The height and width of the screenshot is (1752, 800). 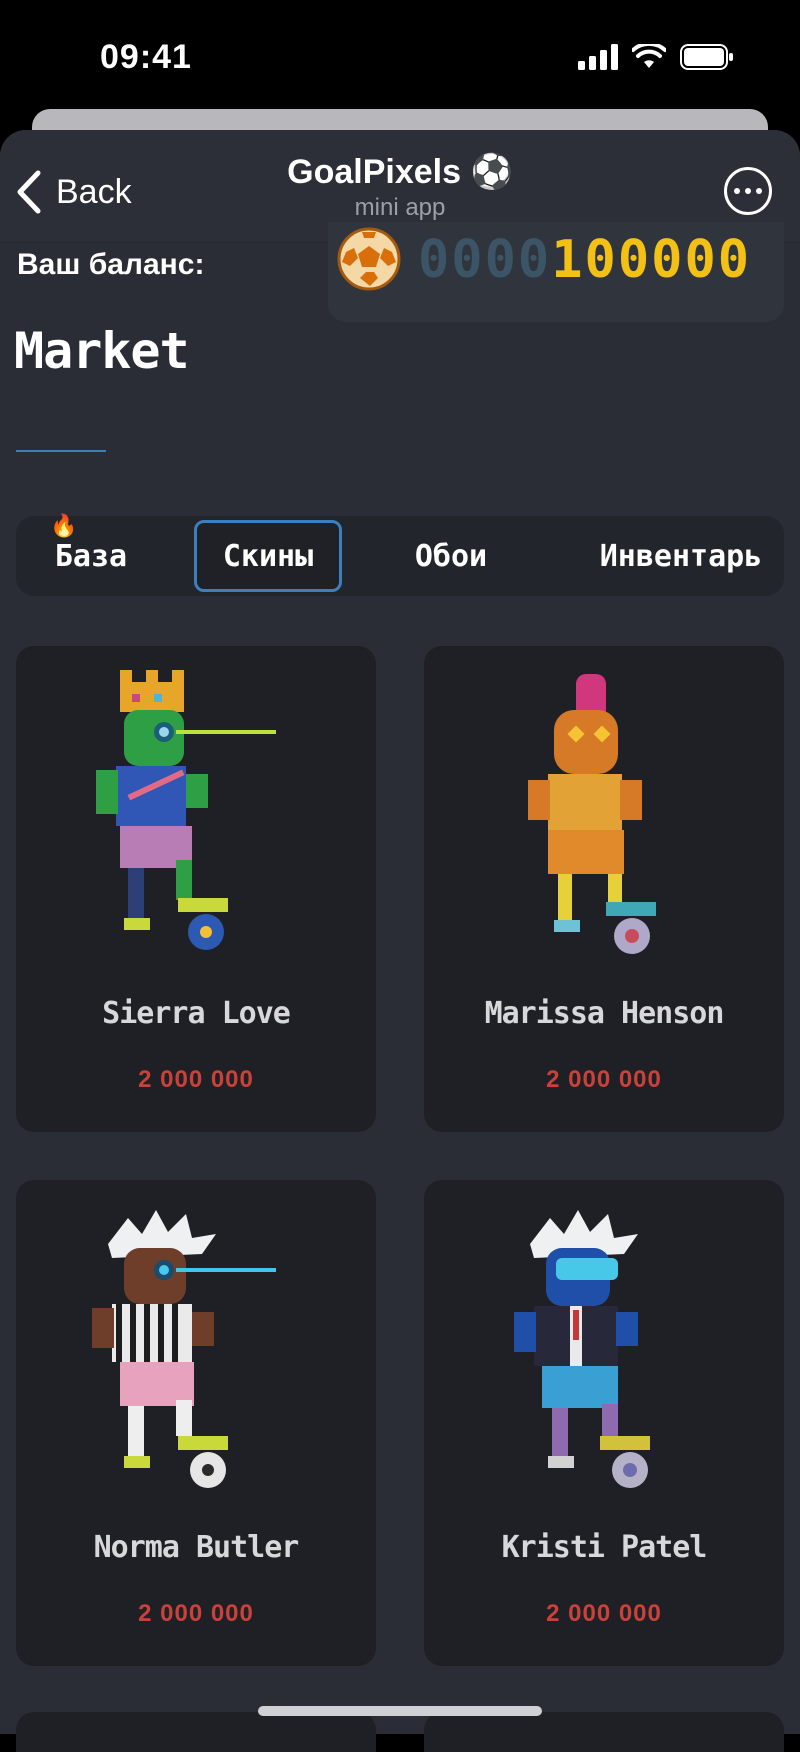 What do you see at coordinates (604, 1547) in the screenshot?
I see `skin-name: Kristi Patel` at bounding box center [604, 1547].